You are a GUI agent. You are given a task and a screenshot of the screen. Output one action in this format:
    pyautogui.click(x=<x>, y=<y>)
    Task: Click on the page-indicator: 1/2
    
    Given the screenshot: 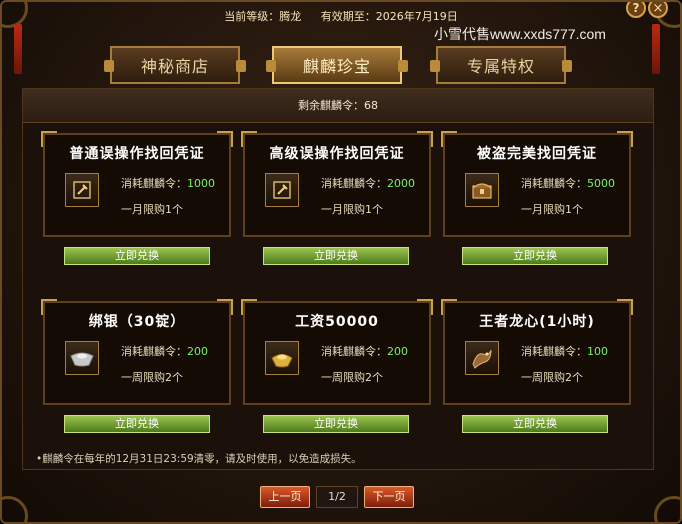 What is the action you would take?
    pyautogui.click(x=337, y=497)
    